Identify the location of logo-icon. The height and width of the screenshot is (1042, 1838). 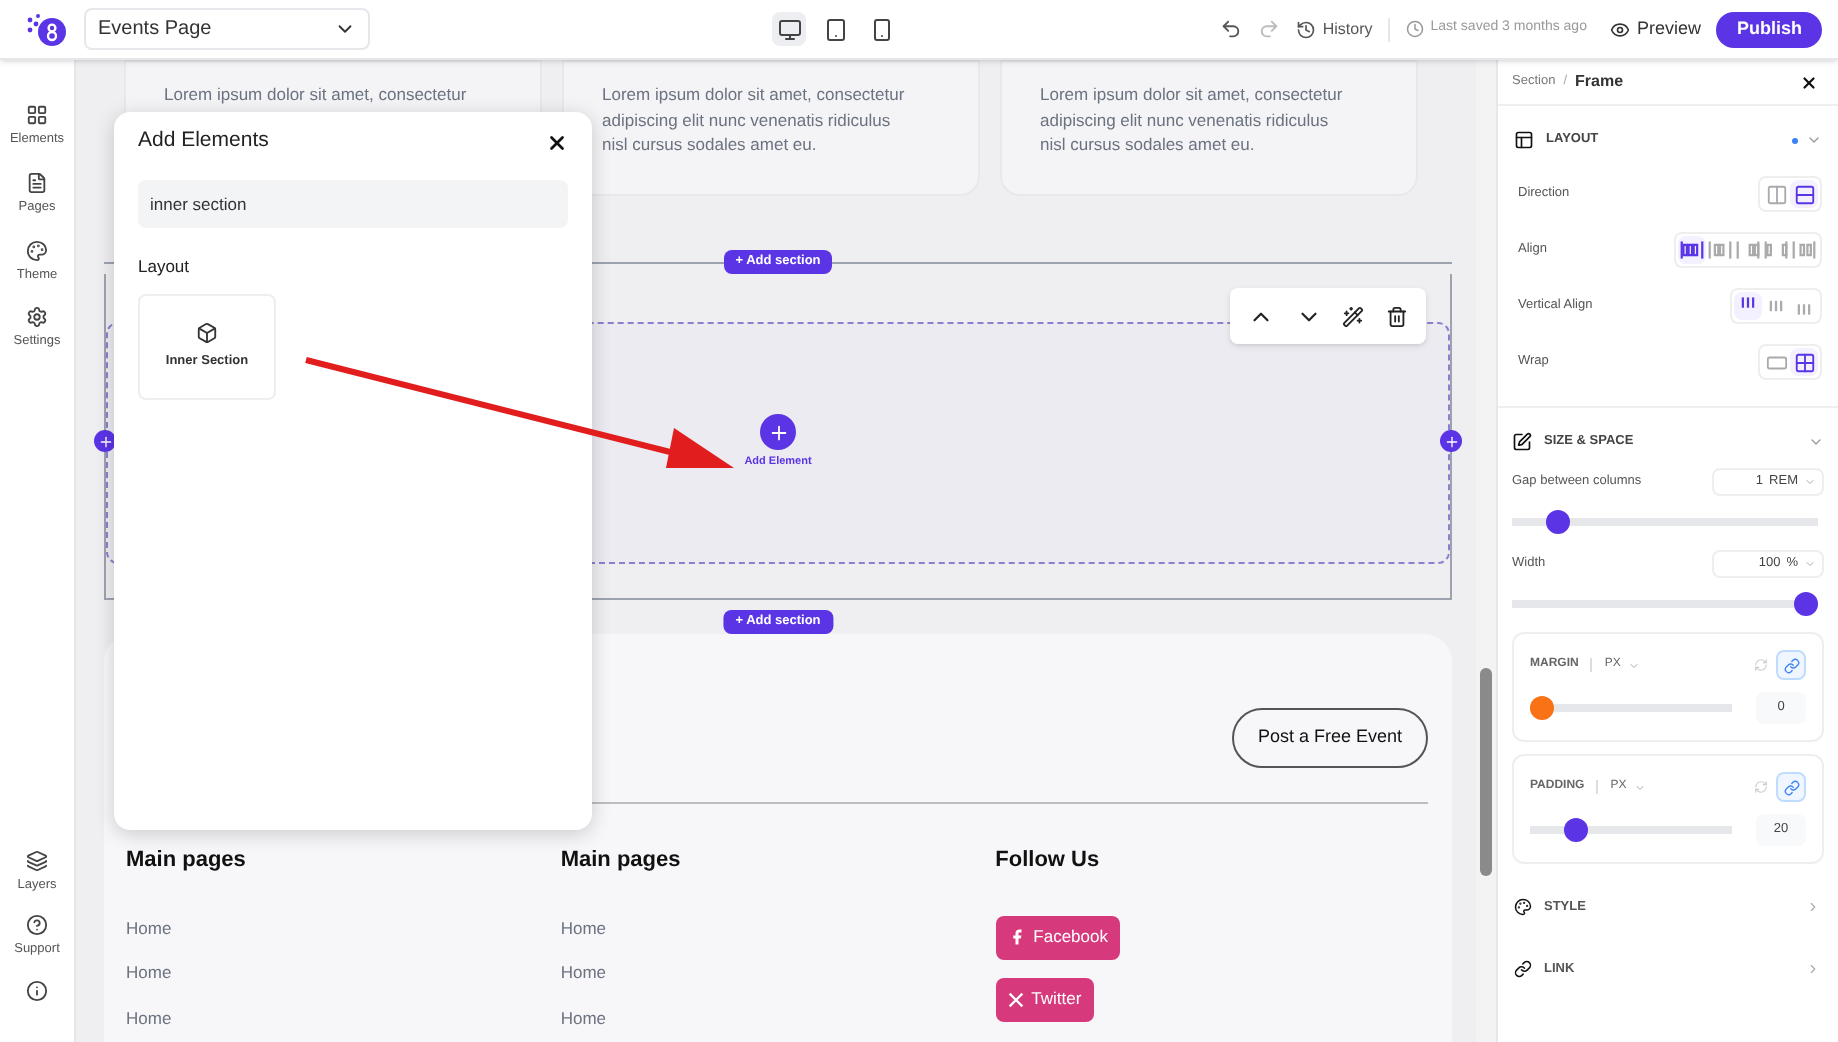
(46, 29).